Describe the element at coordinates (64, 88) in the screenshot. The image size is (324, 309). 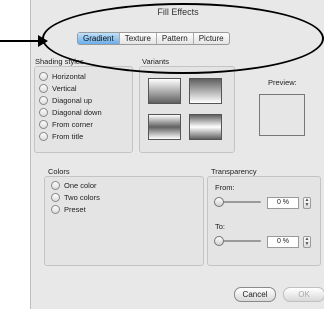
I see `radio-label: Vertical` at that location.